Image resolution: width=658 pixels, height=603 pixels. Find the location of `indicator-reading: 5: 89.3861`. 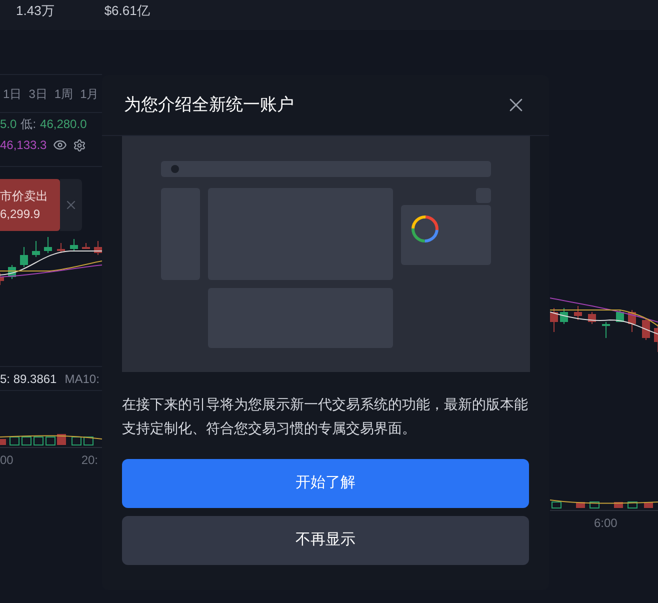

indicator-reading: 5: 89.3861 is located at coordinates (28, 379).